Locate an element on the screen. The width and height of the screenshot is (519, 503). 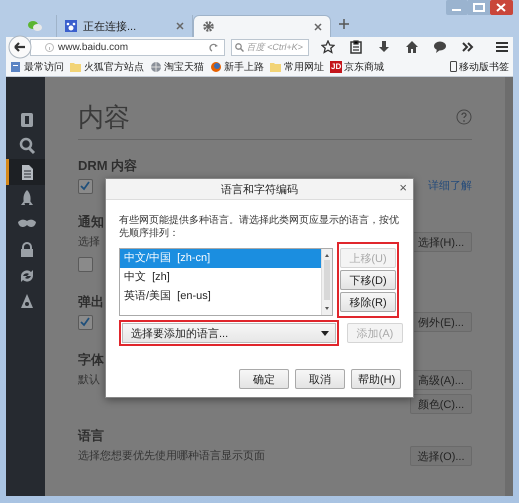
window-controls-drawing is located at coordinates (479, 8).